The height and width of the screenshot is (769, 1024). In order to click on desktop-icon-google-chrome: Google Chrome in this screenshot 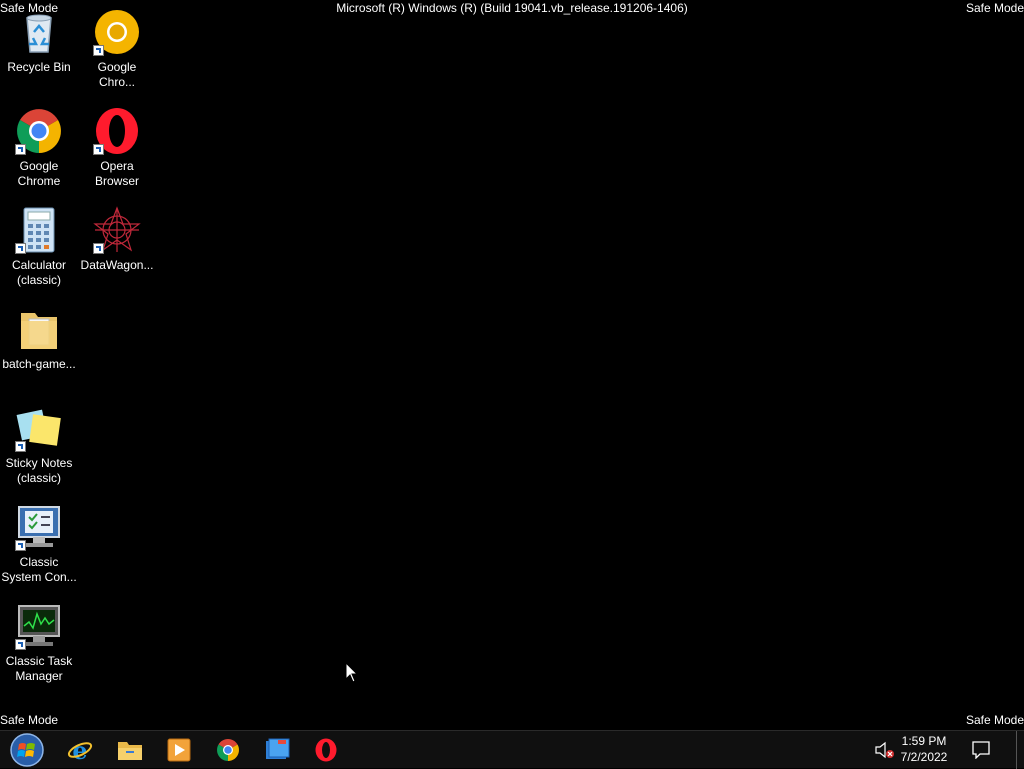, I will do `click(39, 148)`.